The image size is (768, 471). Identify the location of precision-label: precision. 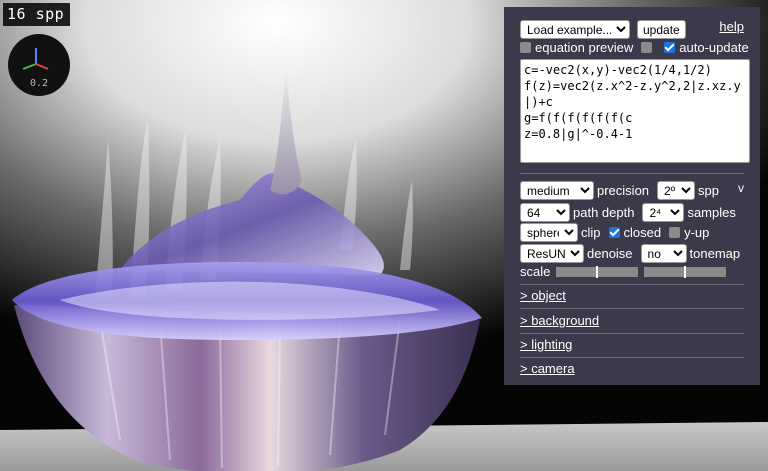
(623, 190).